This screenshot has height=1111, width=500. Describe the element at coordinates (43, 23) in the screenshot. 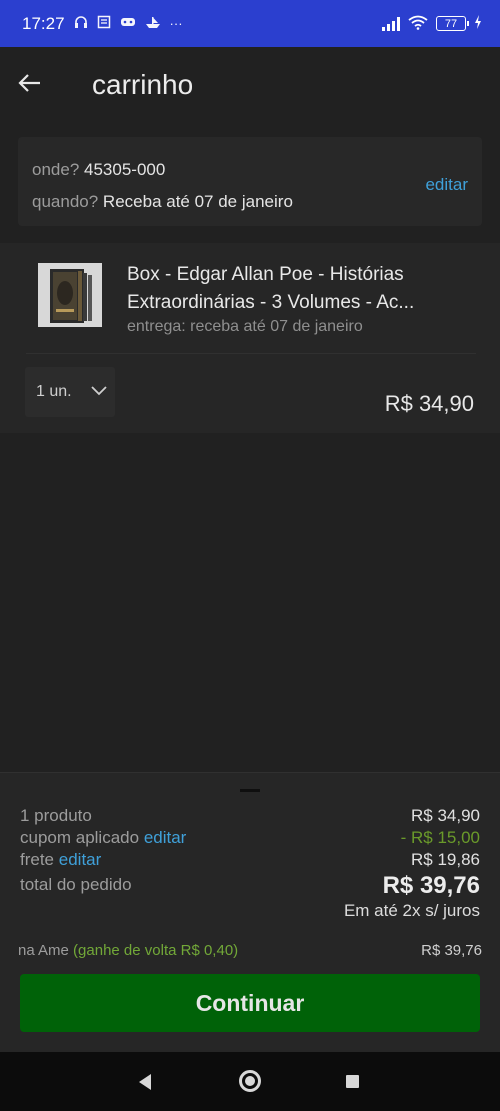

I see `status-time: 17:27` at that location.